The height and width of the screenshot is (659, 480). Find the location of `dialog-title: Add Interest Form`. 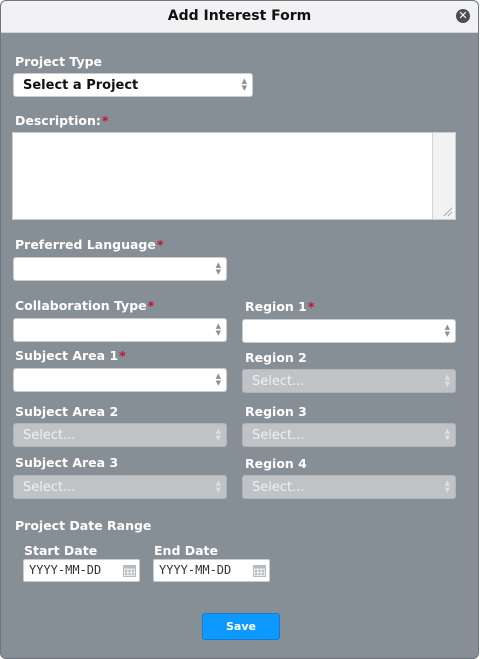

dialog-title: Add Interest Form is located at coordinates (239, 16).